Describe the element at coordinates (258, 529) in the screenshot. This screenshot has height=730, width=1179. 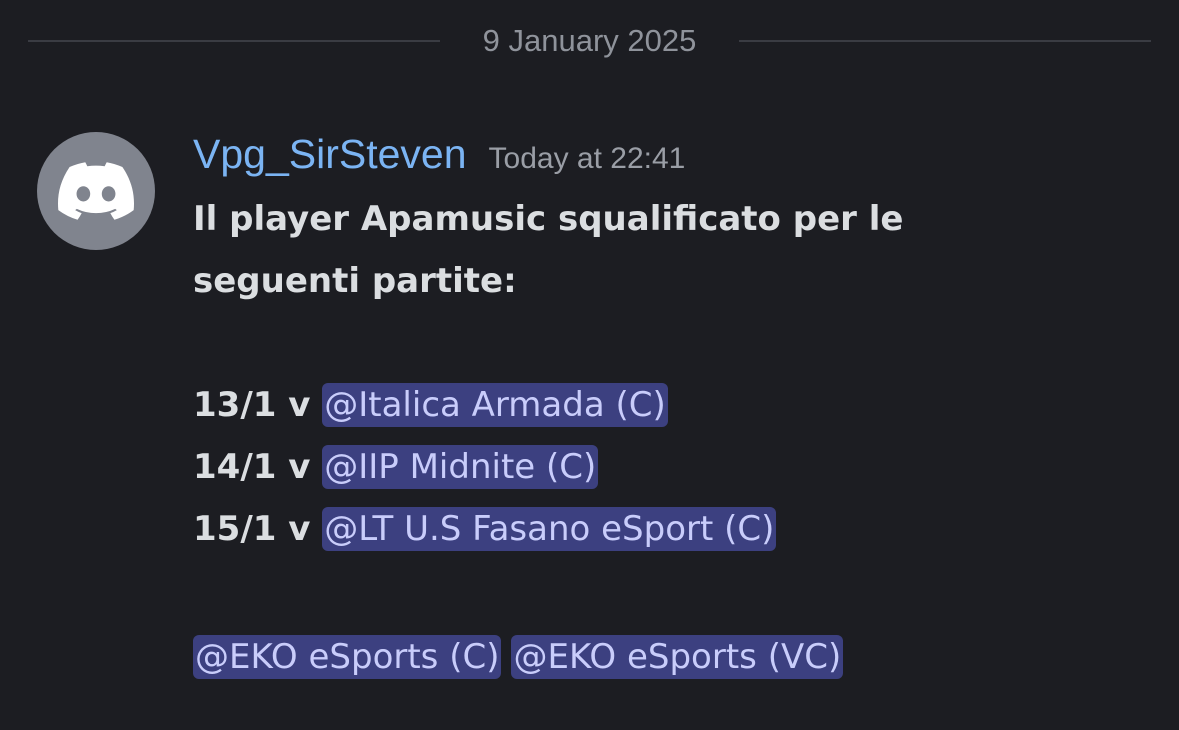
I see `match-date: 15/1 v` at that location.